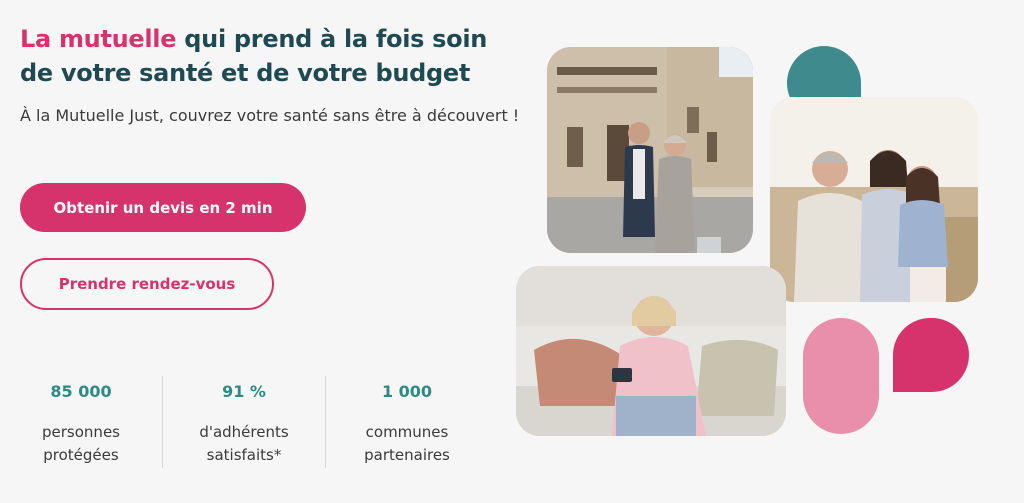 The image size is (1024, 503). What do you see at coordinates (81, 391) in the screenshot?
I see `stat-value: 85 000` at bounding box center [81, 391].